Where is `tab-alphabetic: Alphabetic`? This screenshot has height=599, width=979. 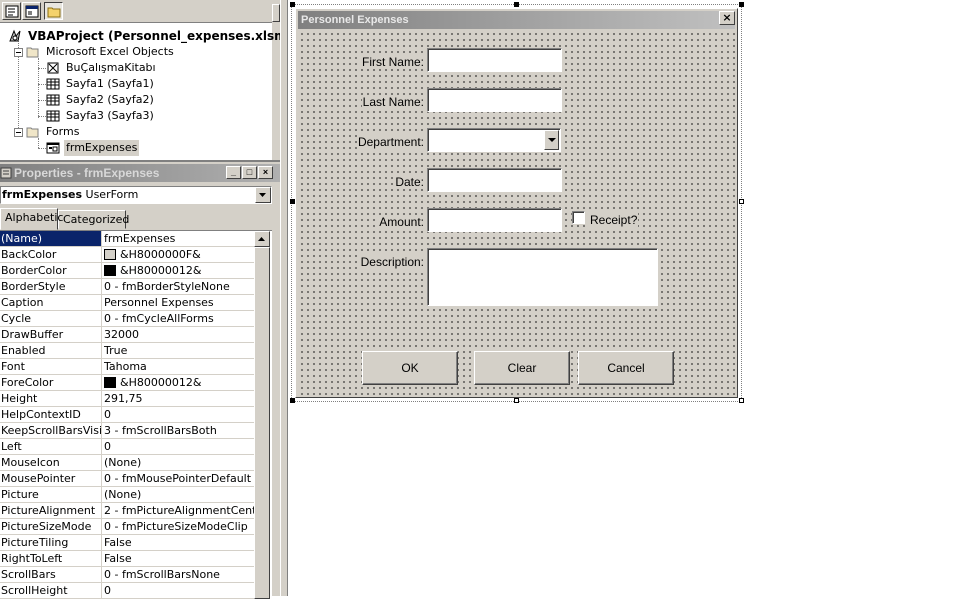
tab-alphabetic: Alphabetic is located at coordinates (31, 219).